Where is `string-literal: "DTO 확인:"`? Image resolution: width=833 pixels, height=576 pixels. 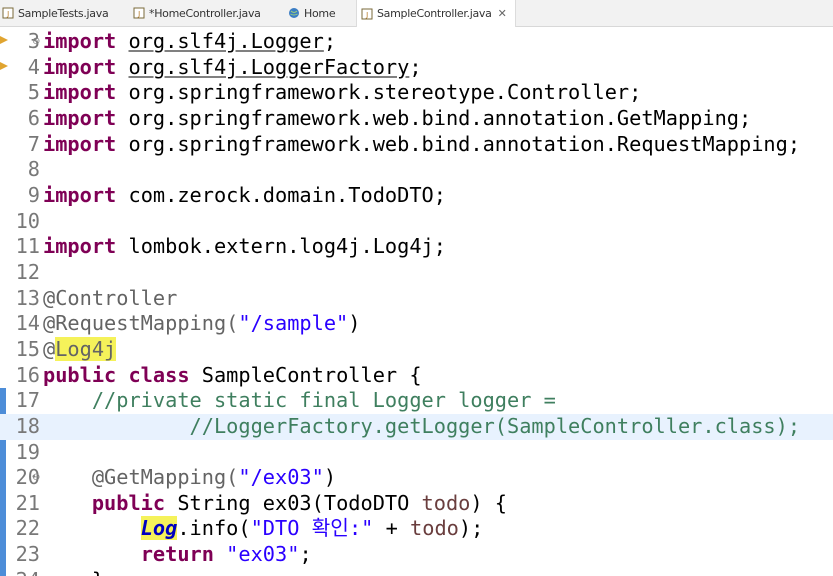 string-literal: "DTO 확인:" is located at coordinates (312, 528).